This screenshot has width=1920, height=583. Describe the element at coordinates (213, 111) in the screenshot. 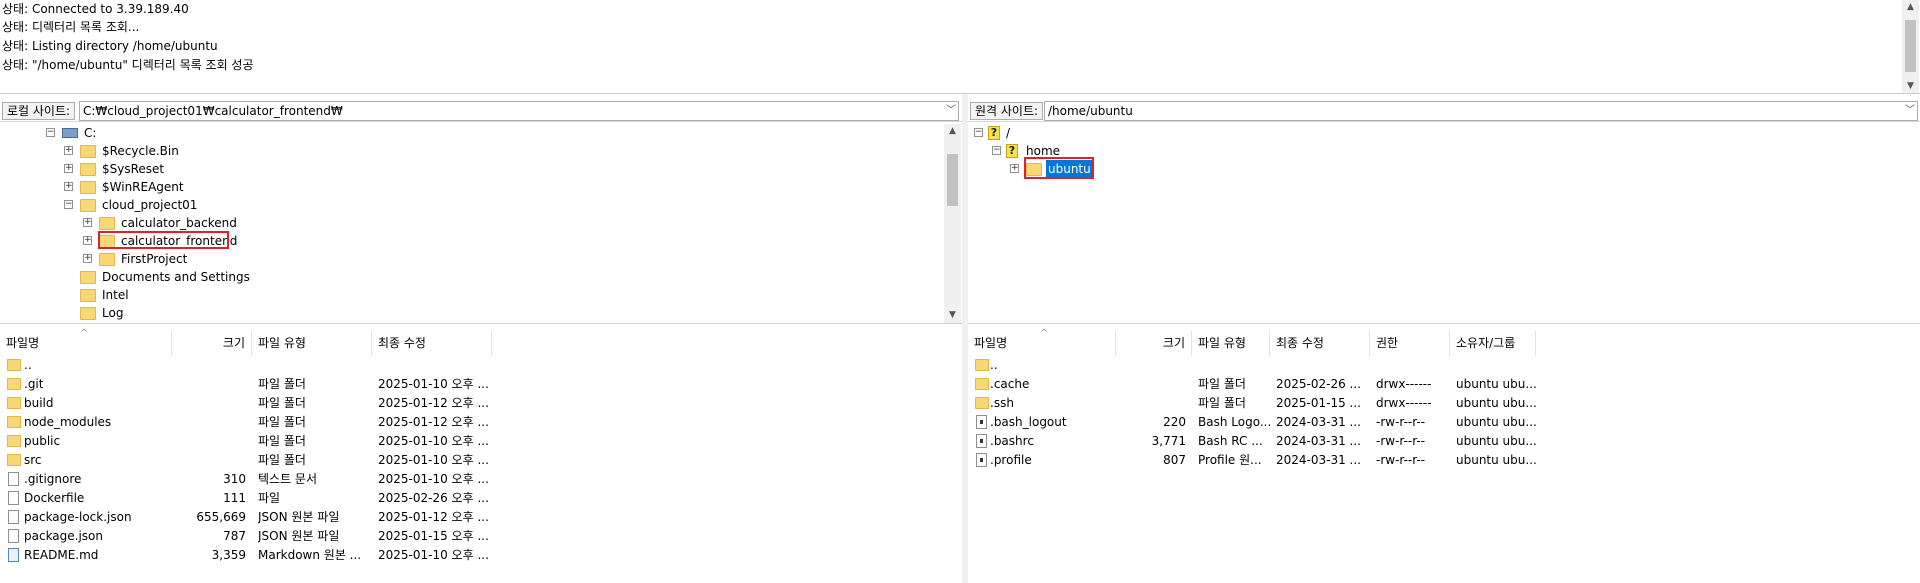

I see `local-path-value: C:₩cloud_project01₩calculator_frontend₩` at that location.